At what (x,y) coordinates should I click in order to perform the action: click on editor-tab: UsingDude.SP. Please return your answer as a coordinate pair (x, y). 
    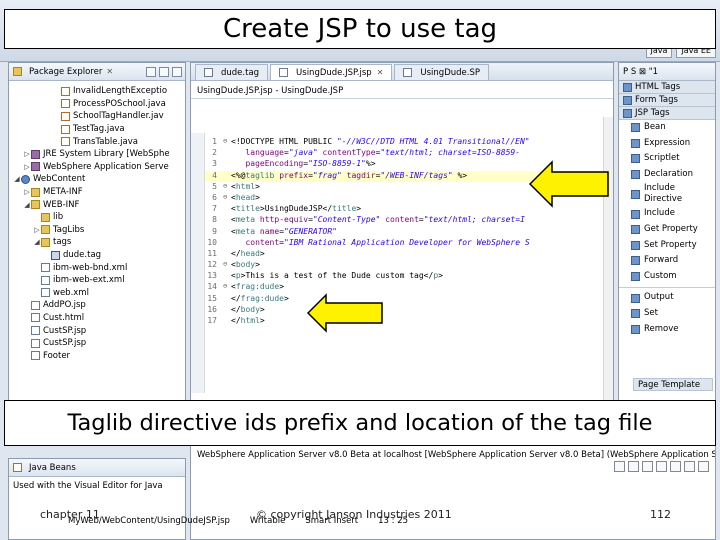
    Looking at the image, I should click on (441, 72).